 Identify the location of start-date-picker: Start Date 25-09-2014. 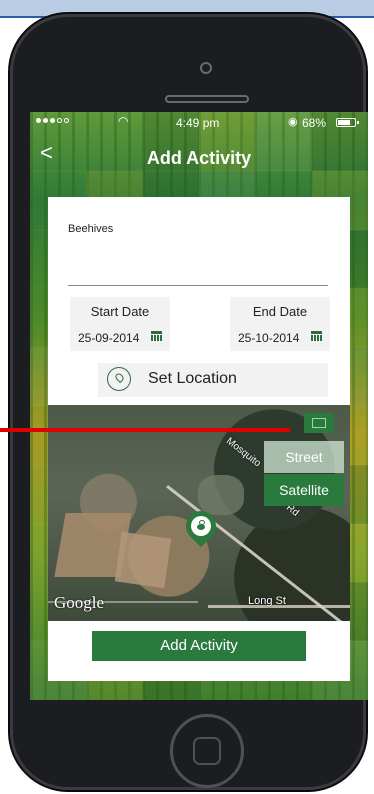
(120, 324).